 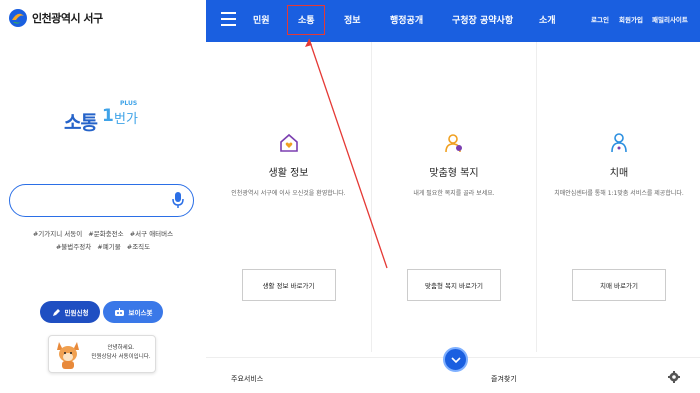 What do you see at coordinates (454, 285) in the screenshot?
I see `welfare-button: 맞춤형 복지 바로가기` at bounding box center [454, 285].